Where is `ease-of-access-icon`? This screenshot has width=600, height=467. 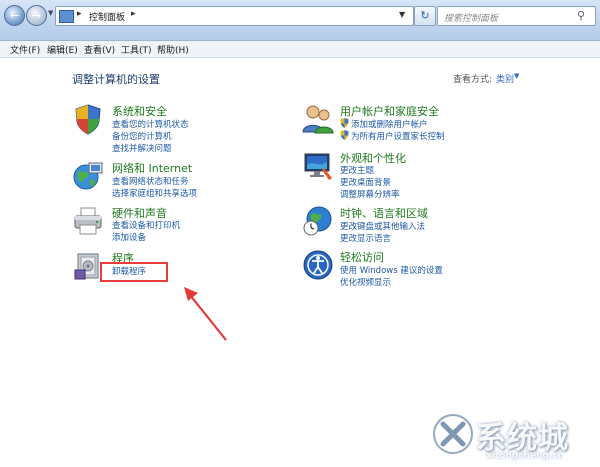 ease-of-access-icon is located at coordinates (318, 265).